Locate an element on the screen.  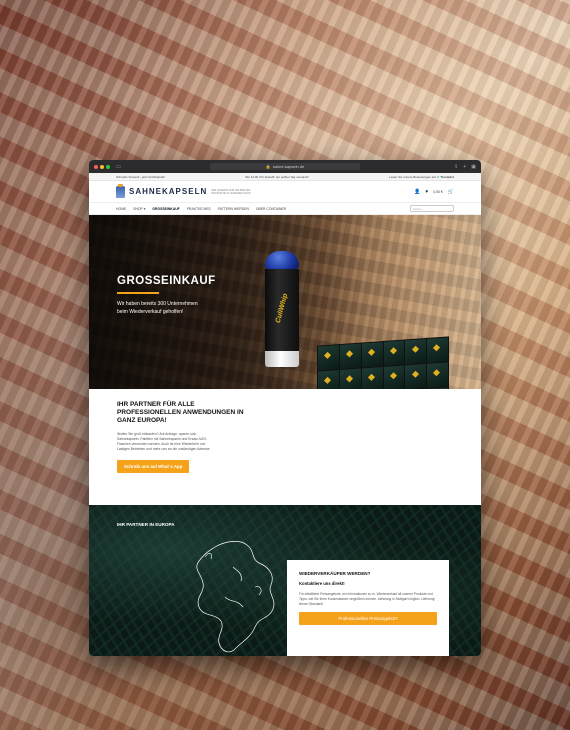
maximize-dot is located at coordinates (108, 166).